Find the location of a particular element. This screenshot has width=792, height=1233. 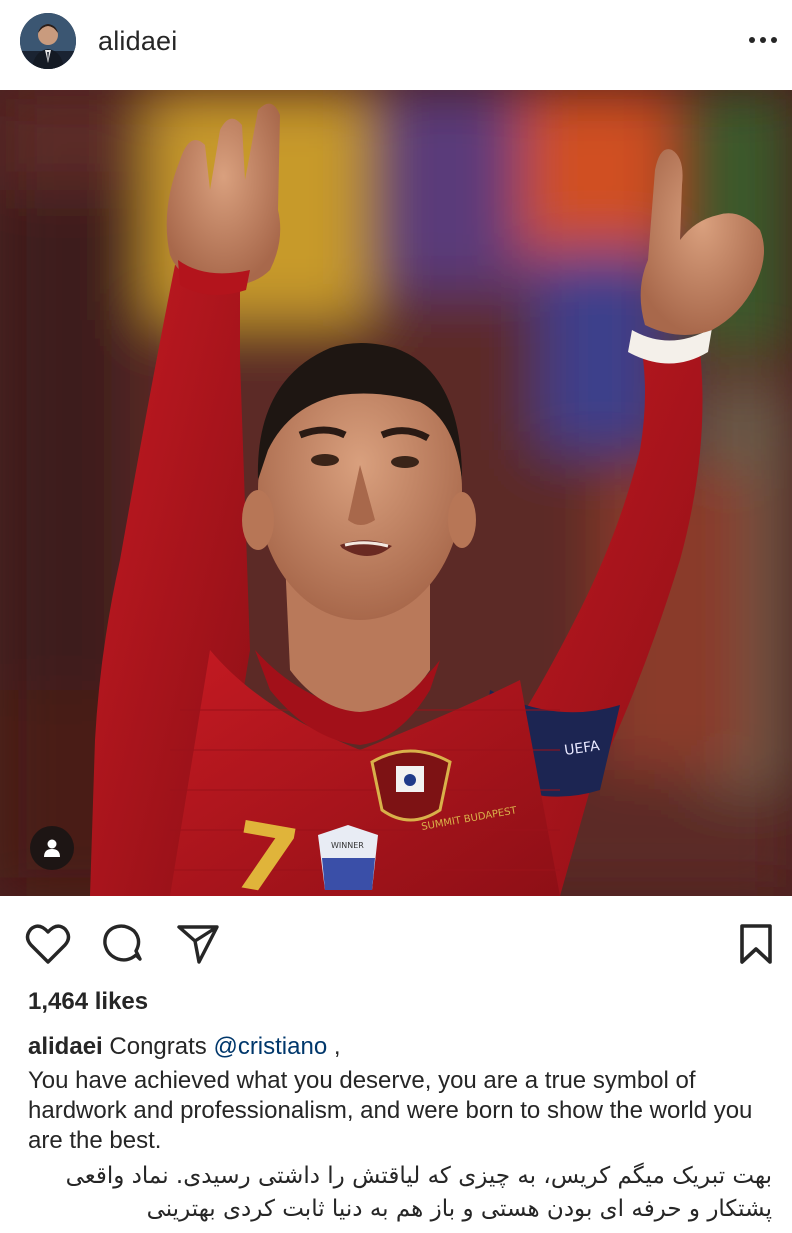

post-actions is located at coordinates (396, 942).